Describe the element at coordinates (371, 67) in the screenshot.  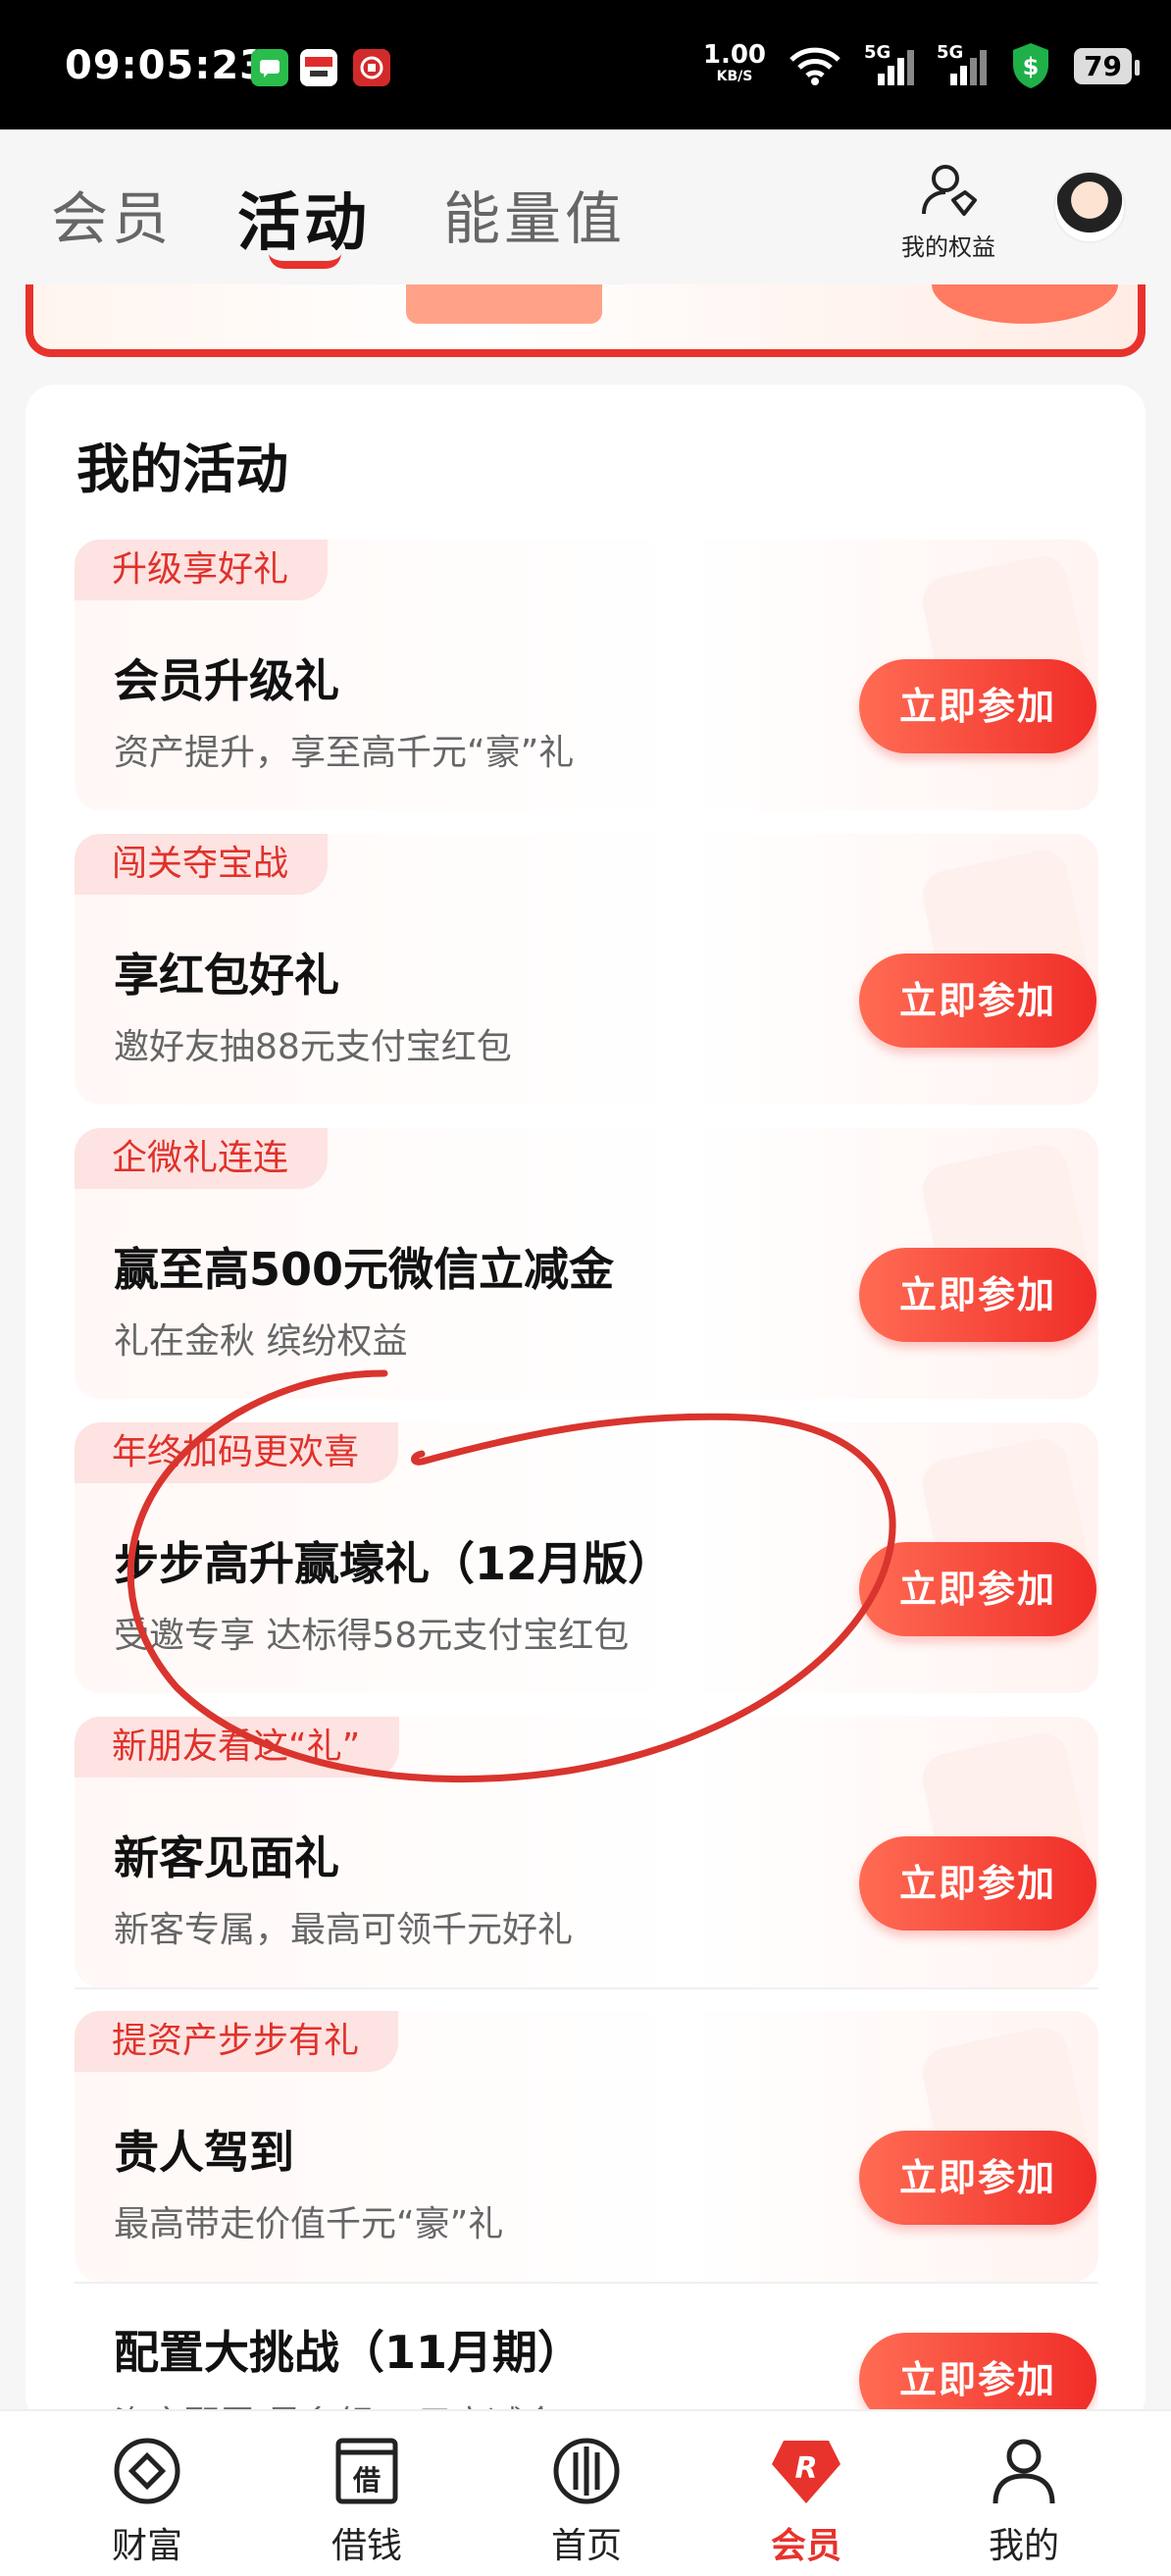
I see `unionpay-app-icon` at that location.